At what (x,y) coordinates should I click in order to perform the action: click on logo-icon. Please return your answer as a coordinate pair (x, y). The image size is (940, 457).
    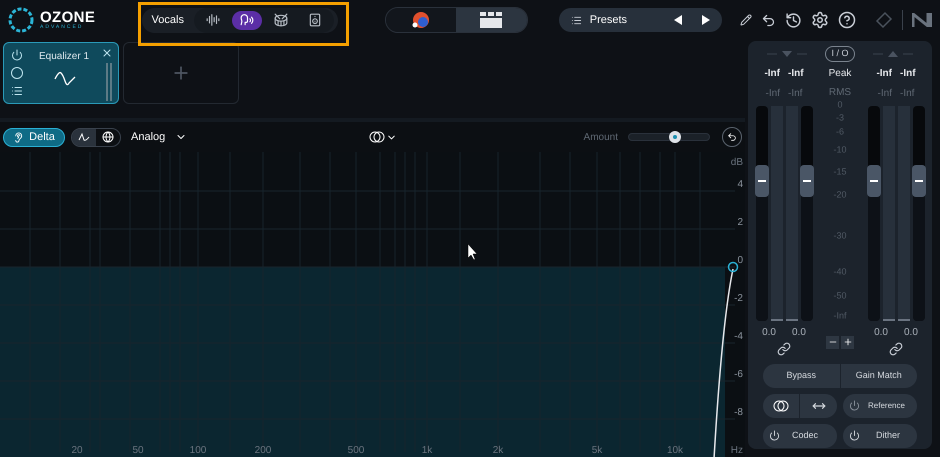
    Looking at the image, I should click on (21, 20).